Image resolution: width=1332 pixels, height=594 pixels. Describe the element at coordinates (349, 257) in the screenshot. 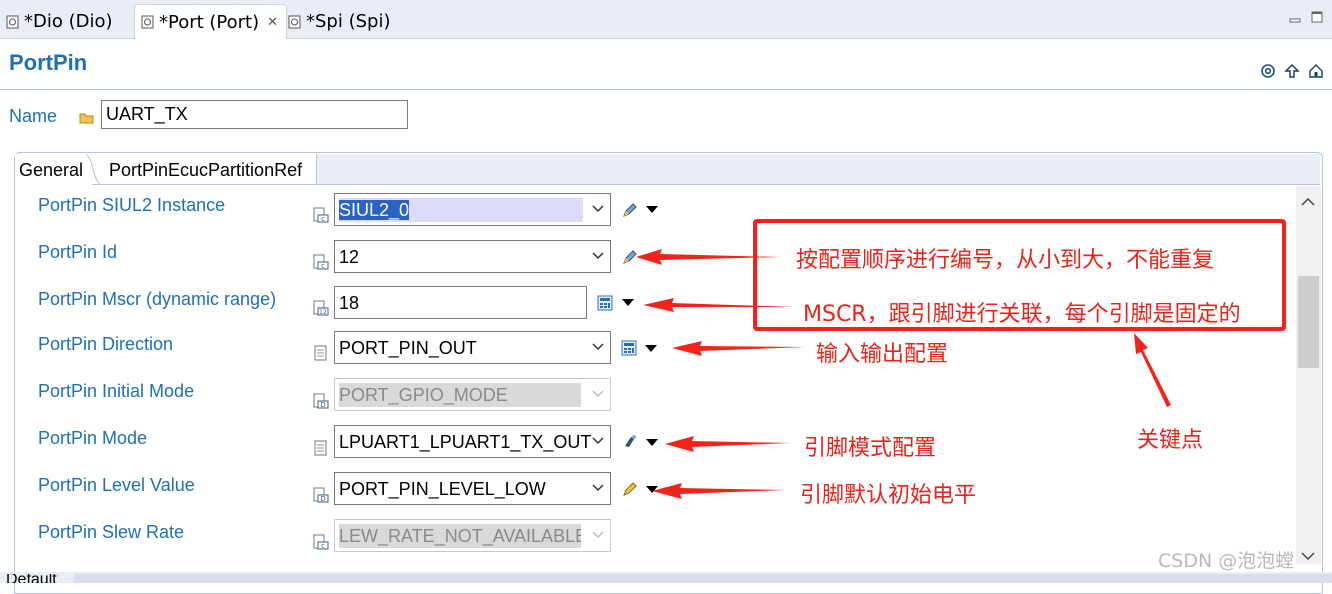

I see `pin-id-value: 12` at that location.